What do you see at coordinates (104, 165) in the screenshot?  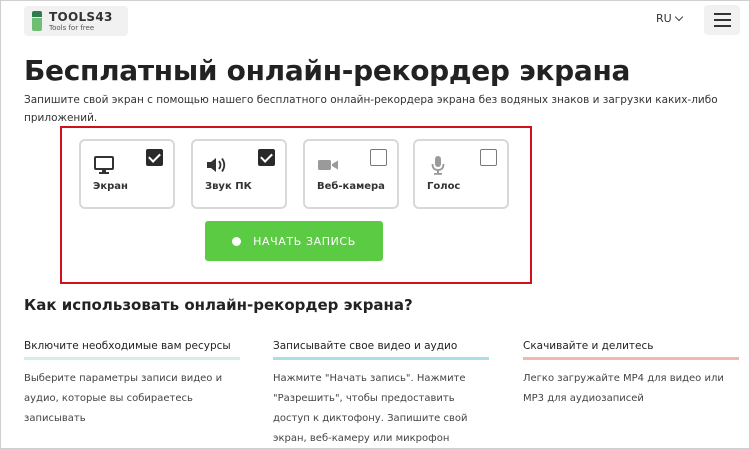 I see `monitor-icon` at bounding box center [104, 165].